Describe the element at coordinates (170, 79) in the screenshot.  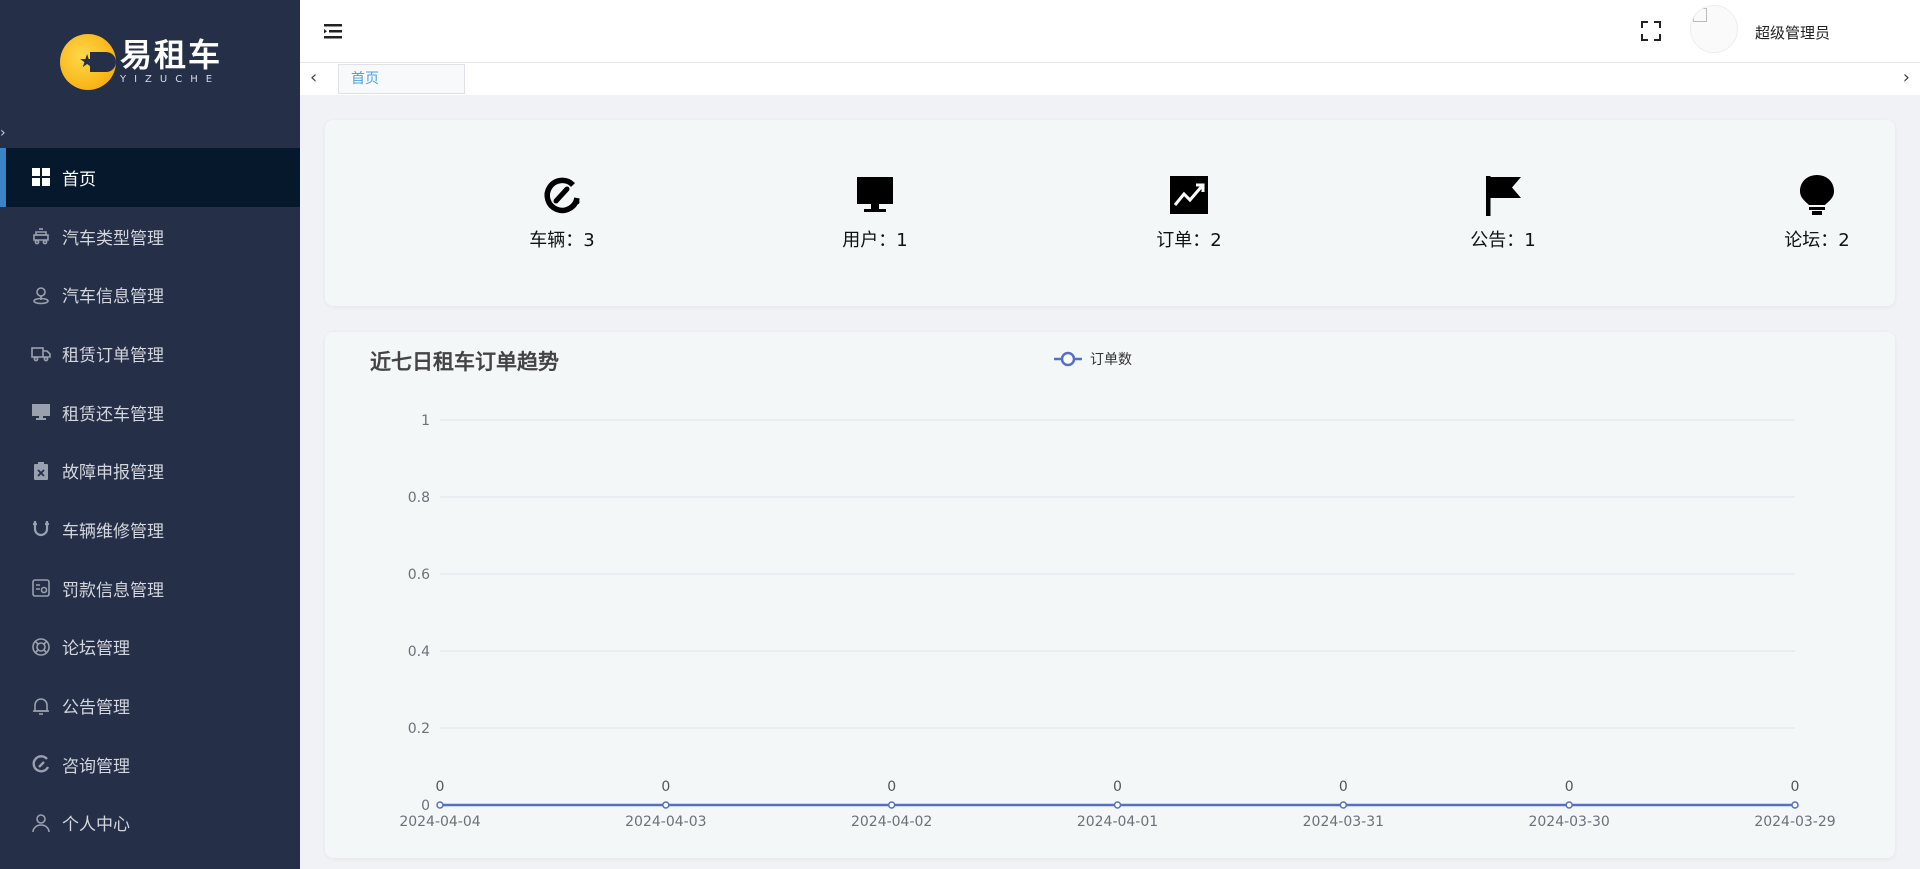
I see `logo-subtitle: YIZUCHE` at that location.